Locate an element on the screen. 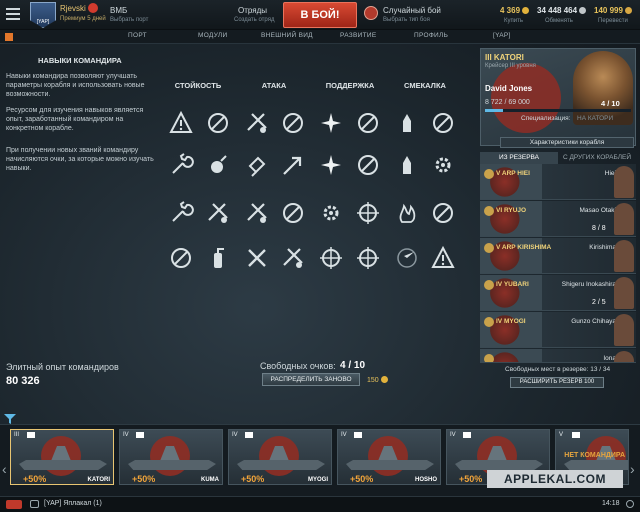 Image resolution: width=640 pixels, height=512 pixels. reserve-ship: V ARP HIEI is located at coordinates (513, 173).